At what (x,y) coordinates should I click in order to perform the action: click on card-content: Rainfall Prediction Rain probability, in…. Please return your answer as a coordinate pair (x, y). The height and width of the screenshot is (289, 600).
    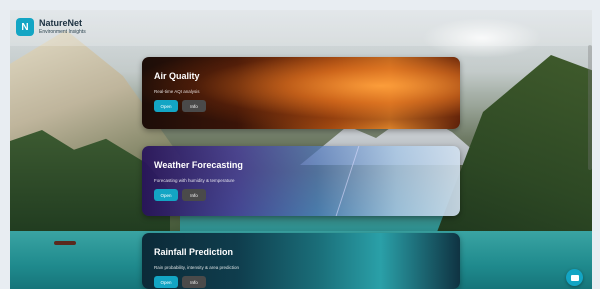
    Looking at the image, I should click on (196, 267).